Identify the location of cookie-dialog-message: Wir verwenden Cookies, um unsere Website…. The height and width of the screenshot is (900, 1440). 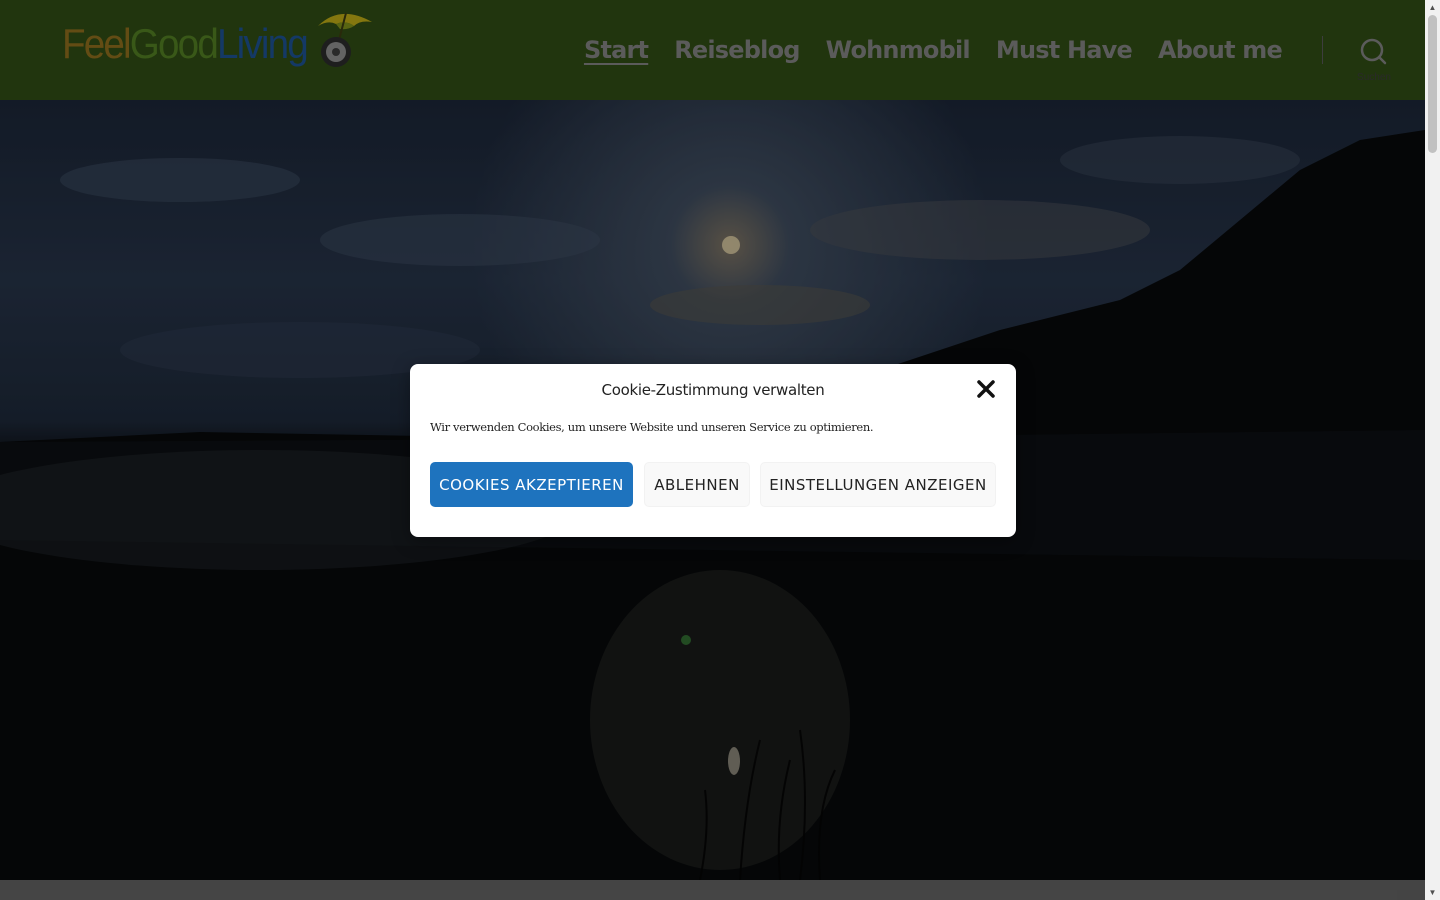
(652, 427).